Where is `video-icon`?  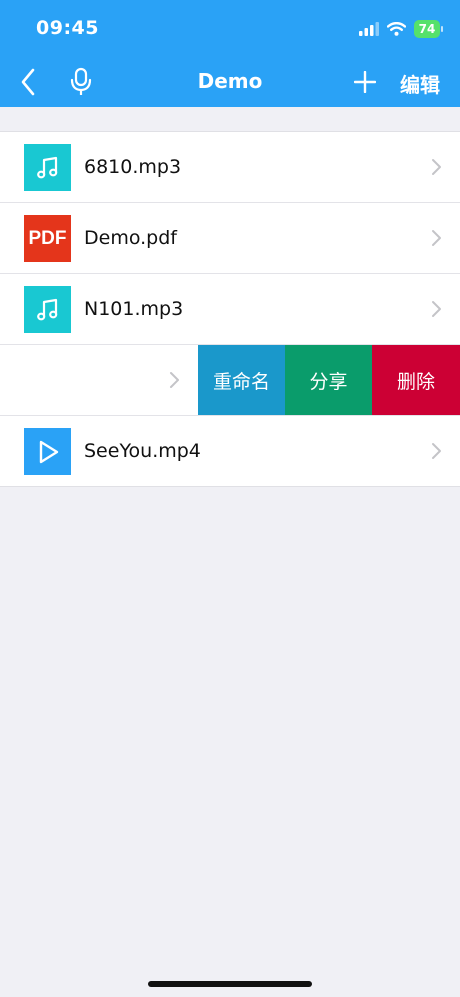
video-icon is located at coordinates (47, 451).